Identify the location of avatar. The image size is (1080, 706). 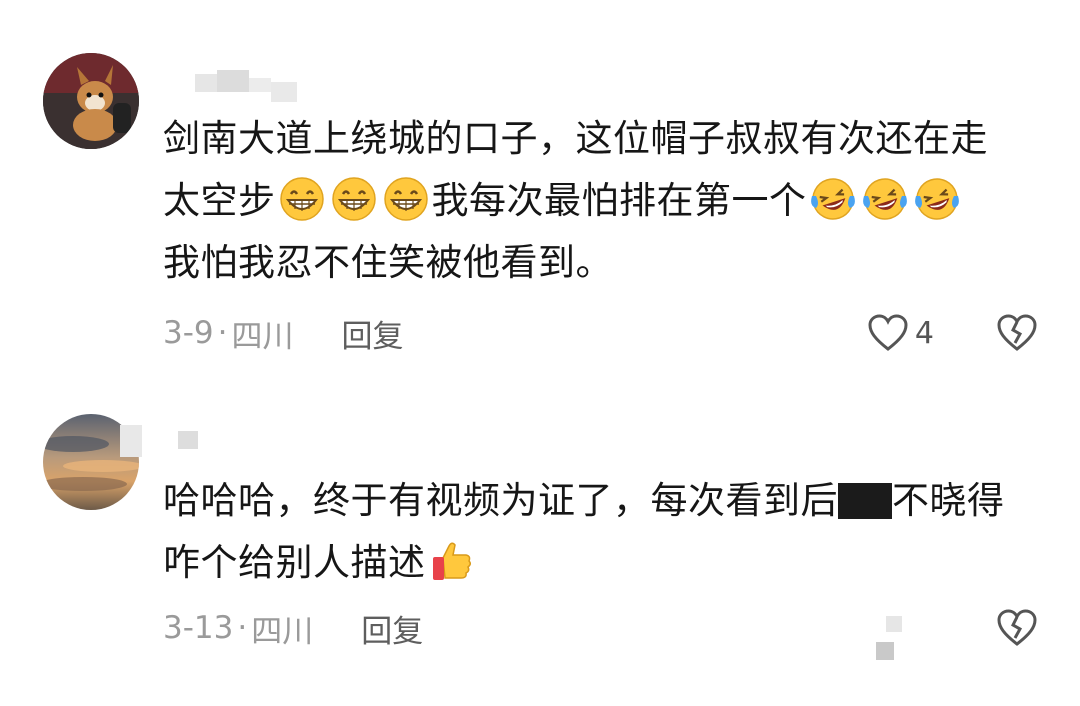
(91, 101).